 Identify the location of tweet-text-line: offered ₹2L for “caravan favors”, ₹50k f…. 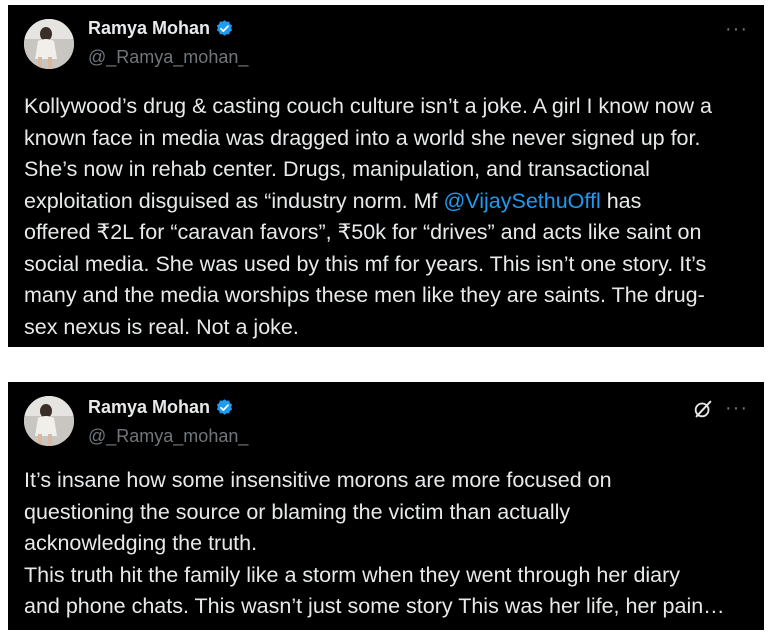
(363, 232).